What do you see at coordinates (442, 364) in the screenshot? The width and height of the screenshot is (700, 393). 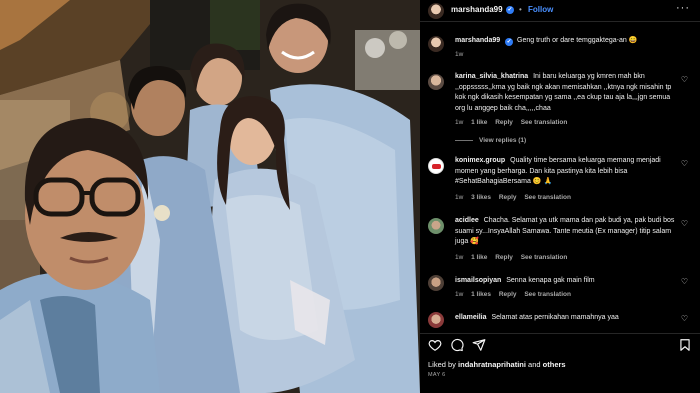 I see `liked-by-prefix: Liked by` at bounding box center [442, 364].